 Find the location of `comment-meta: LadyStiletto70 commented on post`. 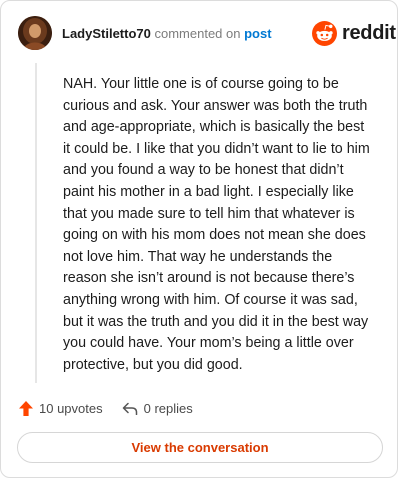

comment-meta: LadyStiletto70 commented on post is located at coordinates (167, 34).